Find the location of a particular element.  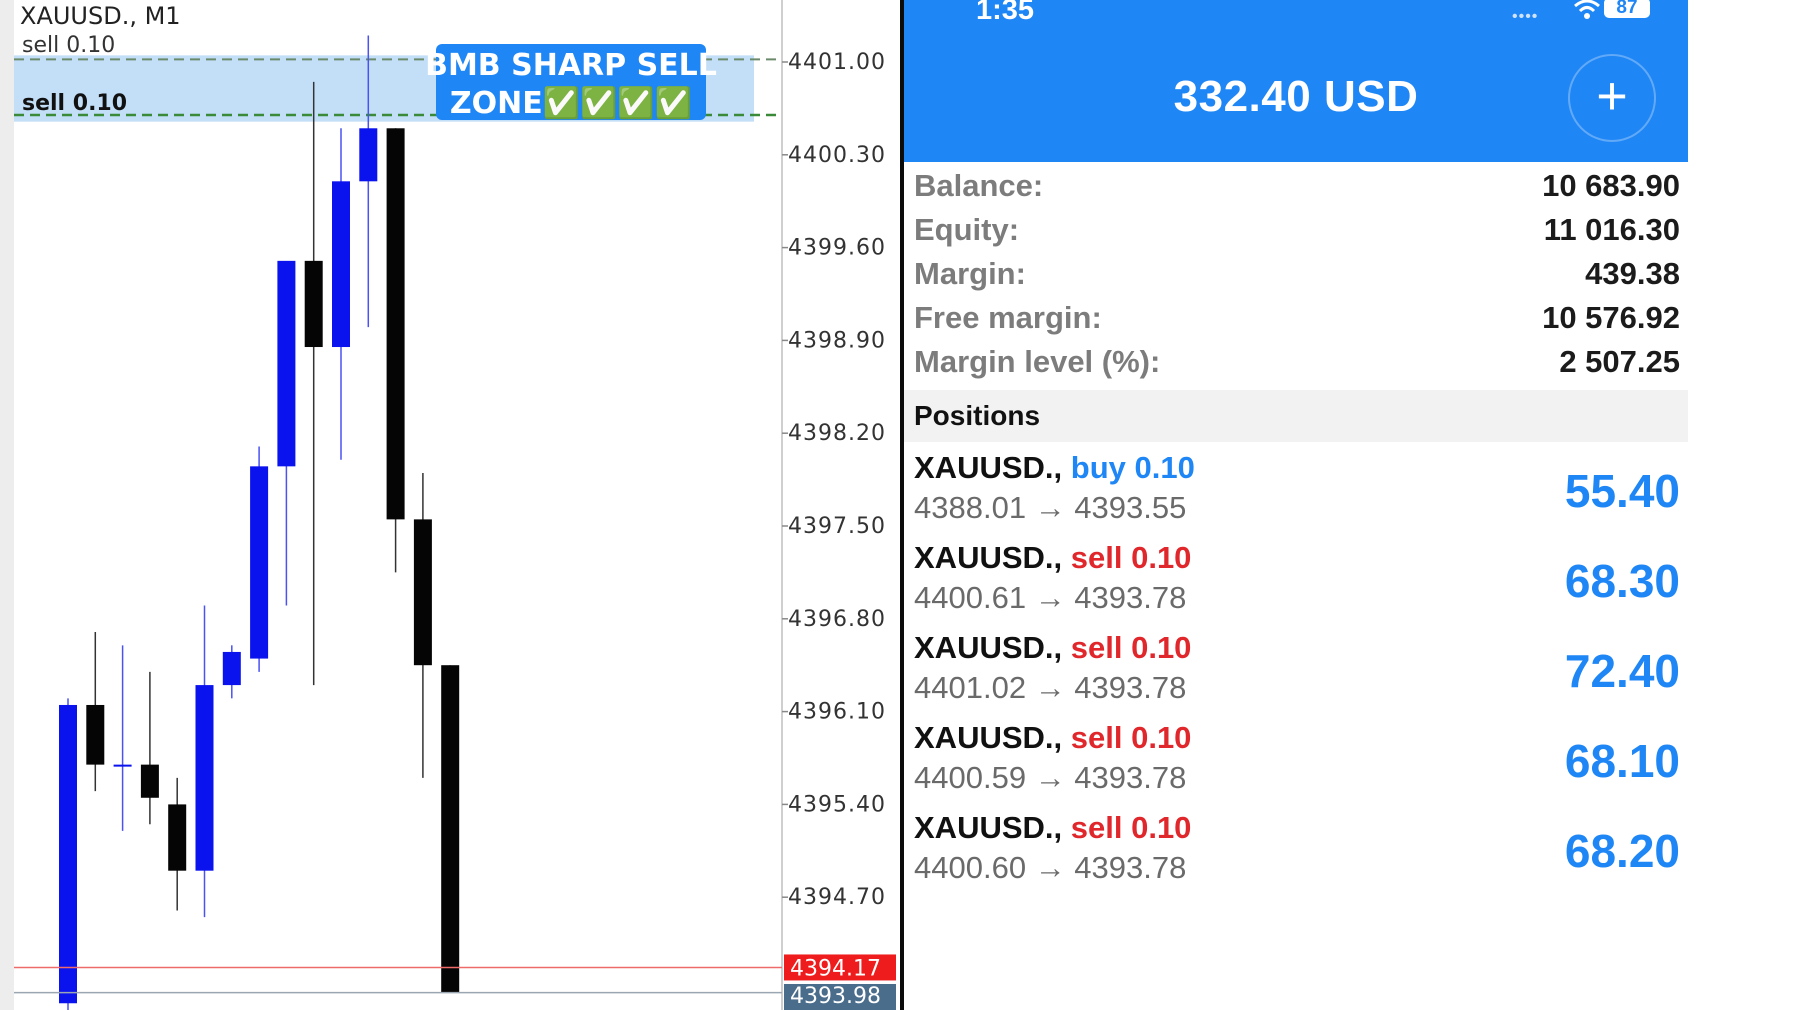

position-prices: 4400.59 → 4393.78 is located at coordinates (1050, 777).